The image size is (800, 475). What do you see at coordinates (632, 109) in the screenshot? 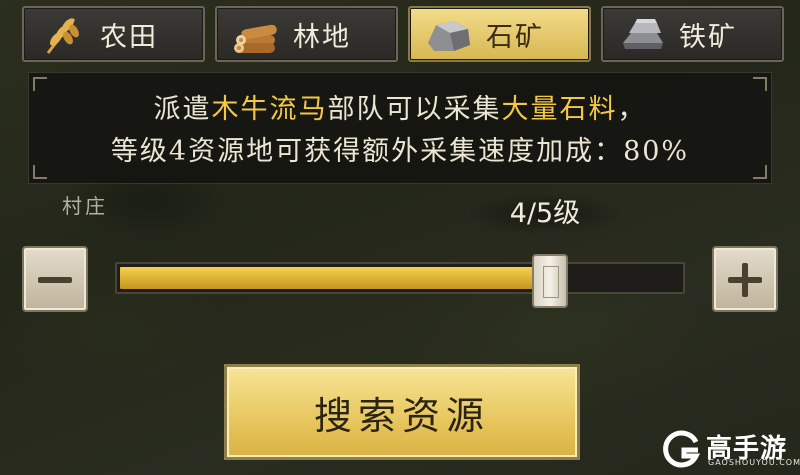
I see `info-text: ，` at bounding box center [632, 109].